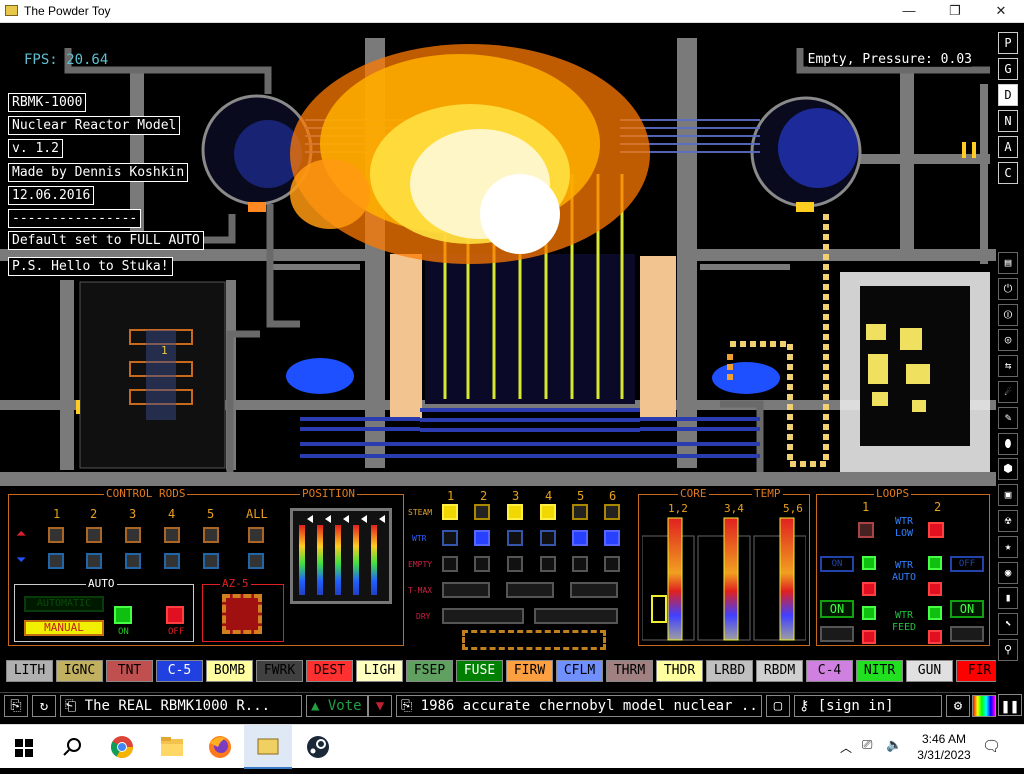 This screenshot has height=774, width=1024. What do you see at coordinates (1008, 288) in the screenshot?
I see `power-icon: ⏻` at bounding box center [1008, 288].